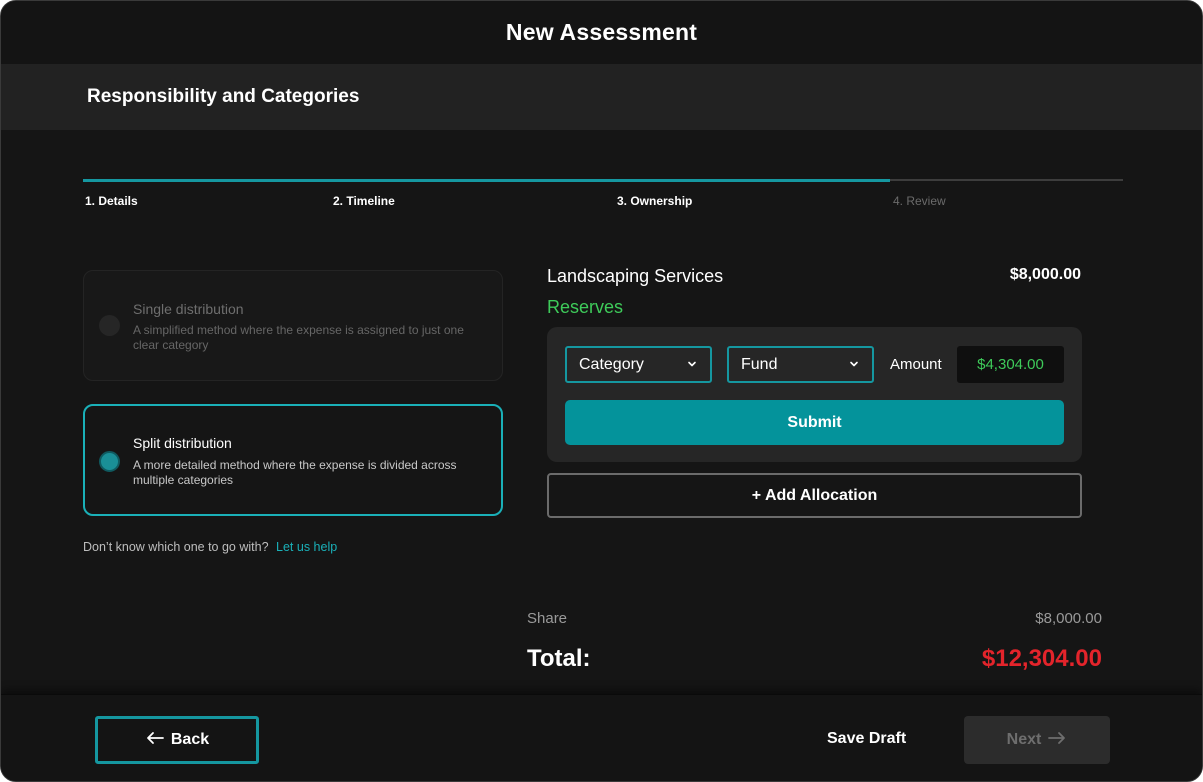  I want to click on page-title: New Assessment, so click(601, 32).